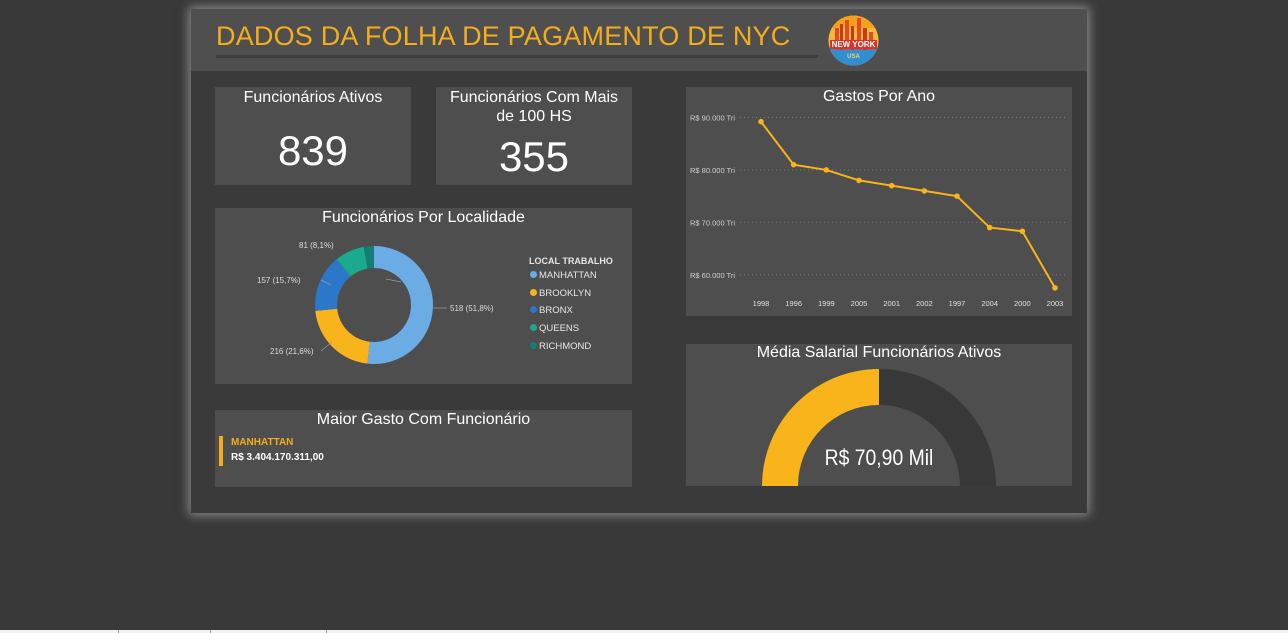  I want to click on legend-swatch-queens, so click(533, 327).